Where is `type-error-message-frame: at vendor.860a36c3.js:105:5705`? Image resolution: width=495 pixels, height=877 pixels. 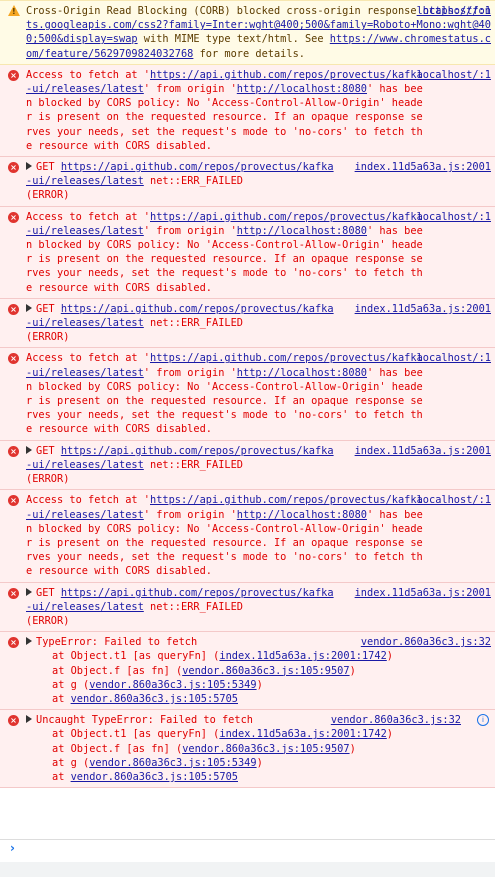
type-error-message-frame: at vendor.860a36c3.js:105:5705 is located at coordinates (245, 699).